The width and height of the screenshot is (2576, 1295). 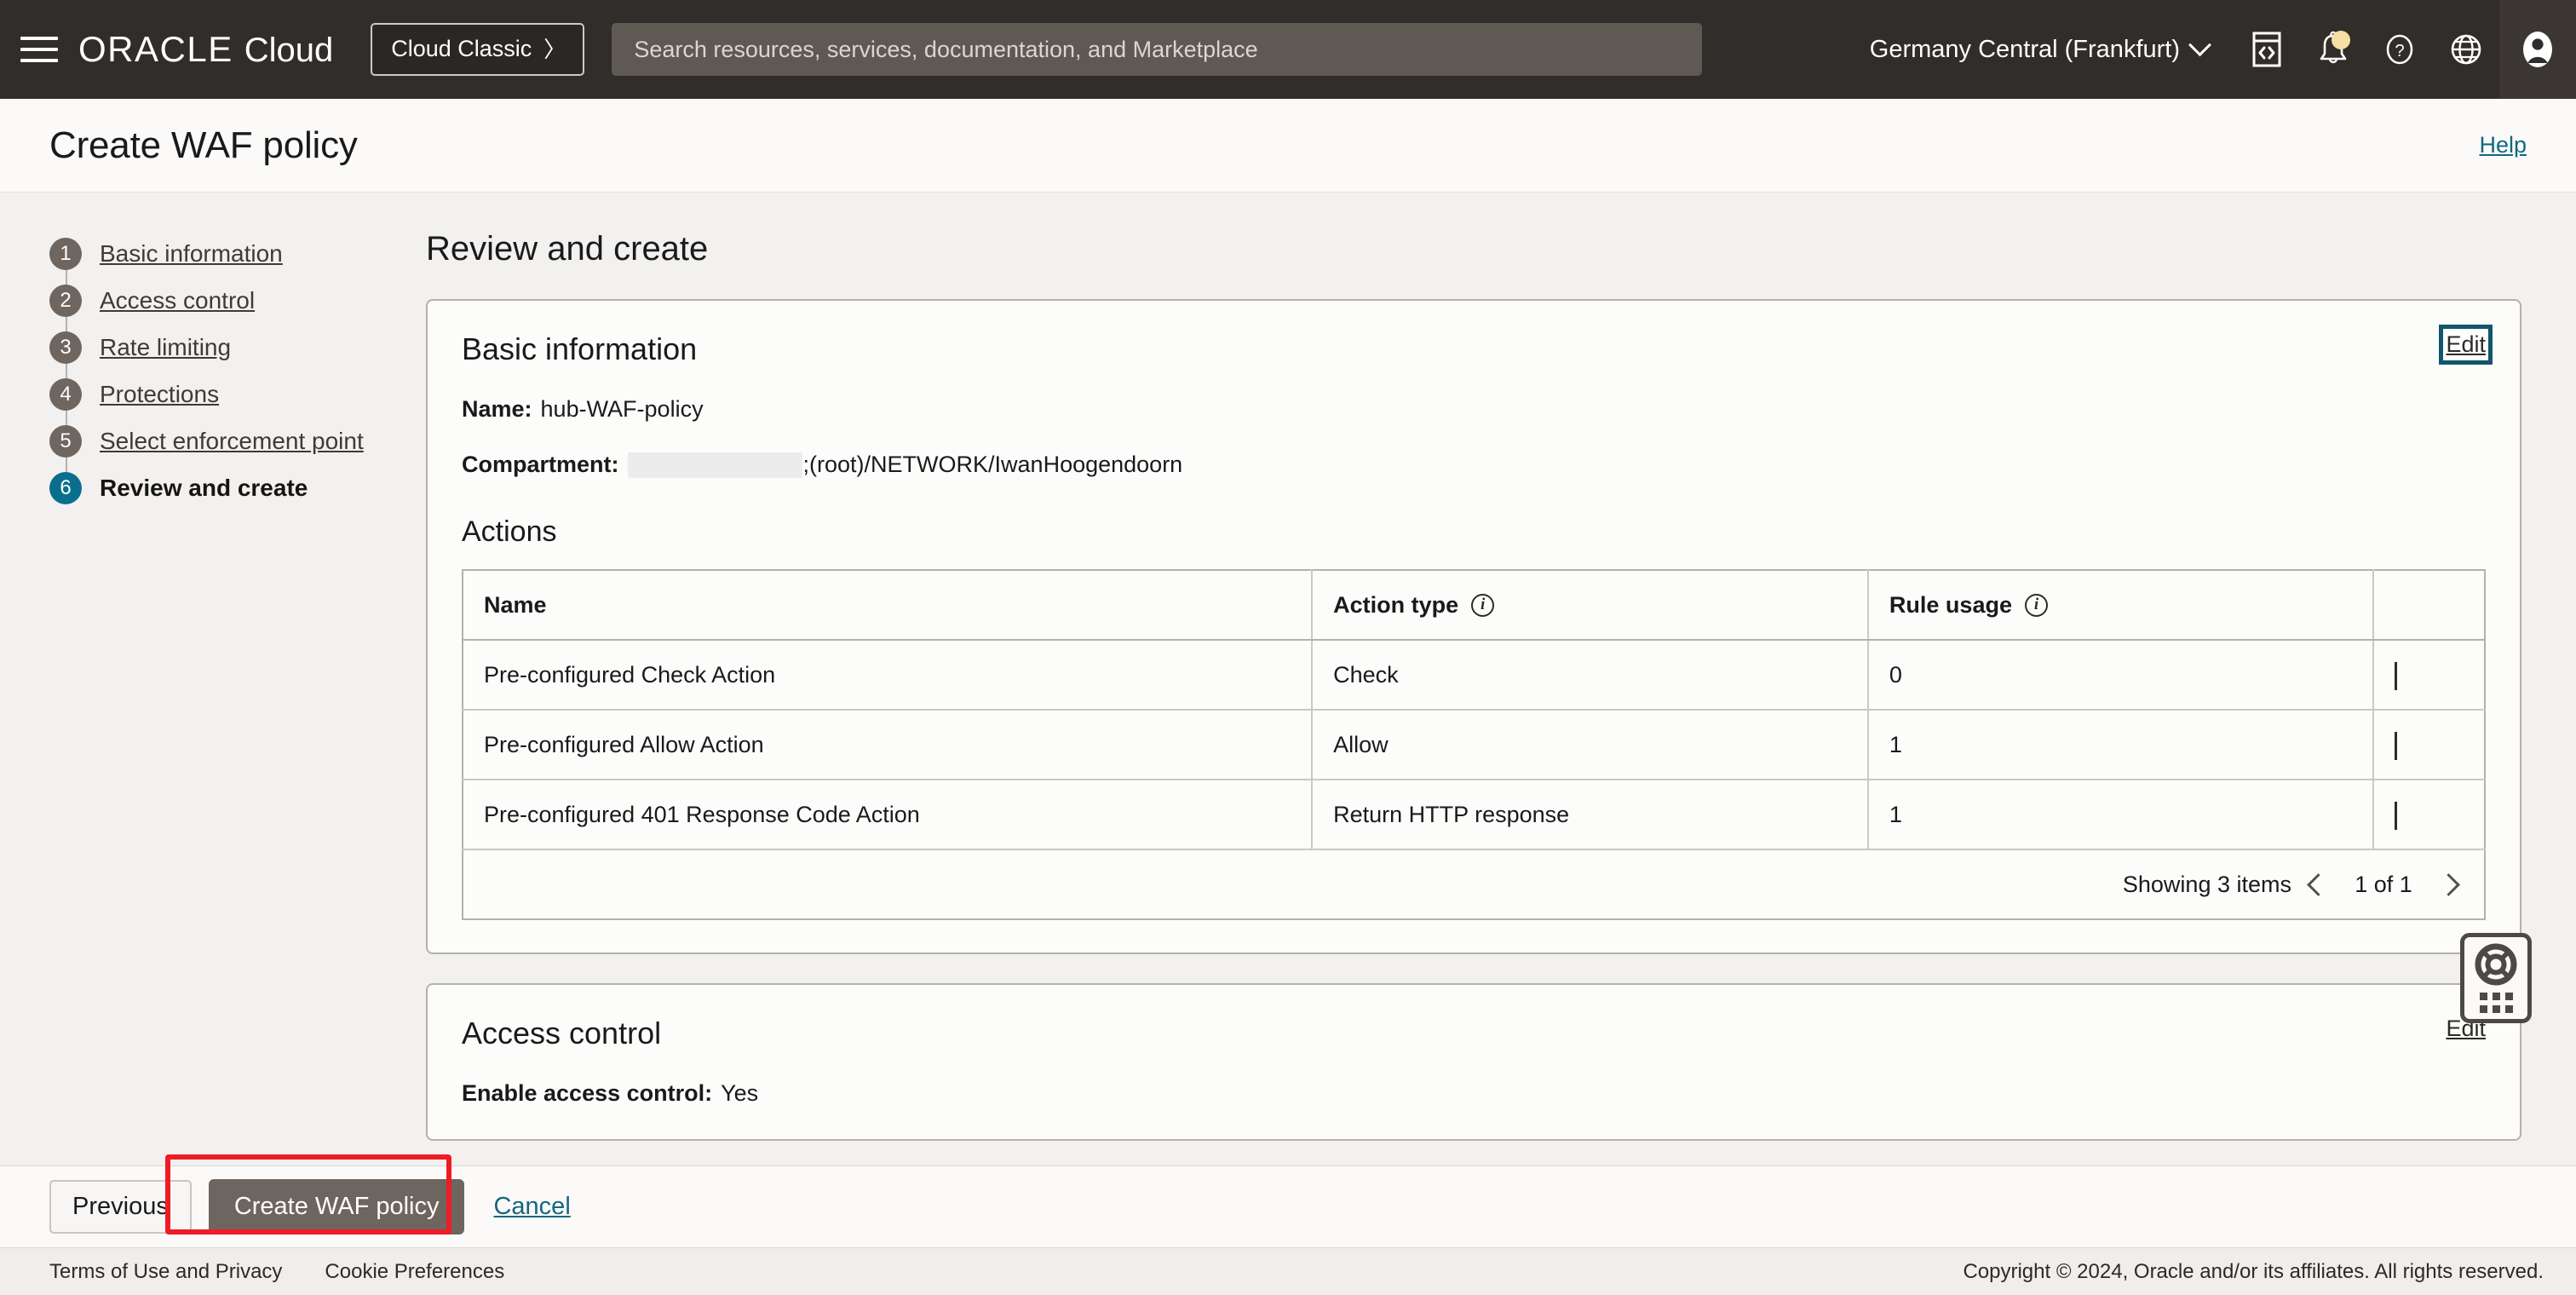 I want to click on field-enable-access-control-label: Enable access control:, so click(x=588, y=1093).